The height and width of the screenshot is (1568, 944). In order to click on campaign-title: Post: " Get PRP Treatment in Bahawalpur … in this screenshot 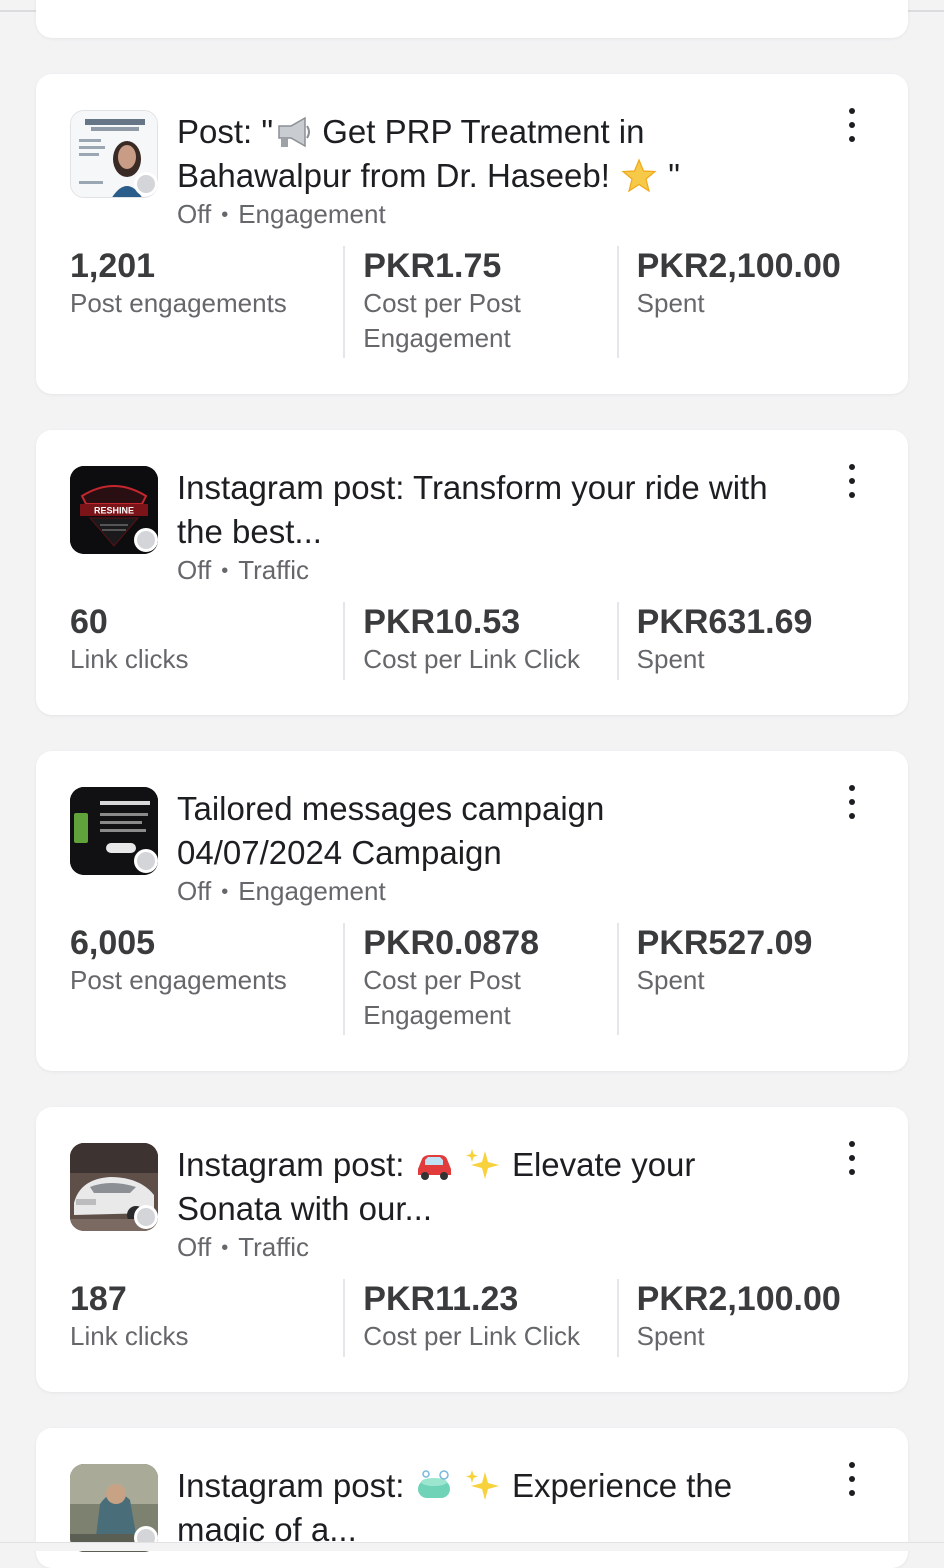, I will do `click(477, 154)`.